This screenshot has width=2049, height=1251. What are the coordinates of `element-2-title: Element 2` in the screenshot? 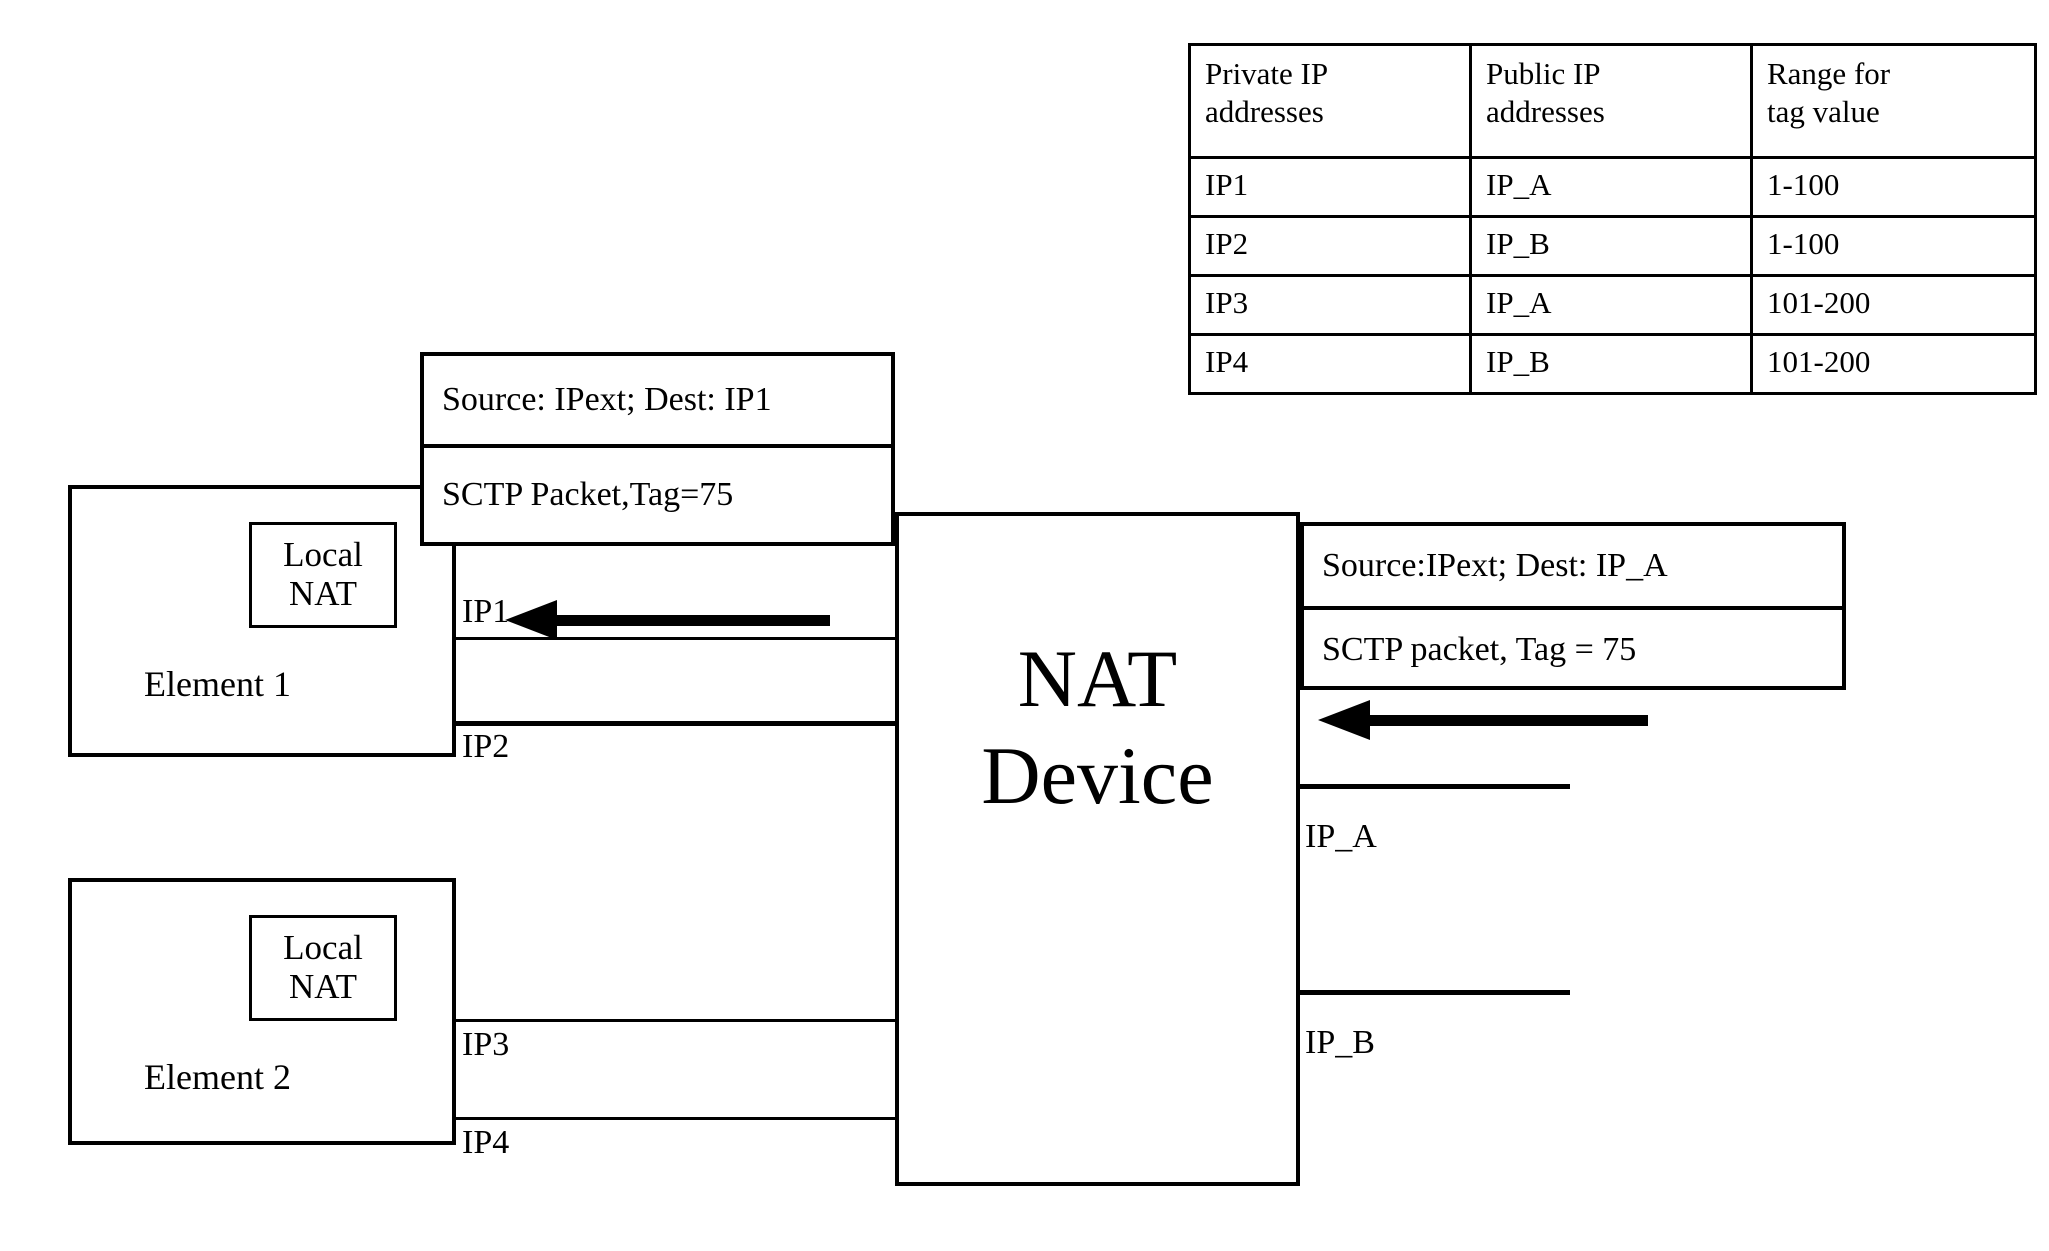 It's located at (217, 1077).